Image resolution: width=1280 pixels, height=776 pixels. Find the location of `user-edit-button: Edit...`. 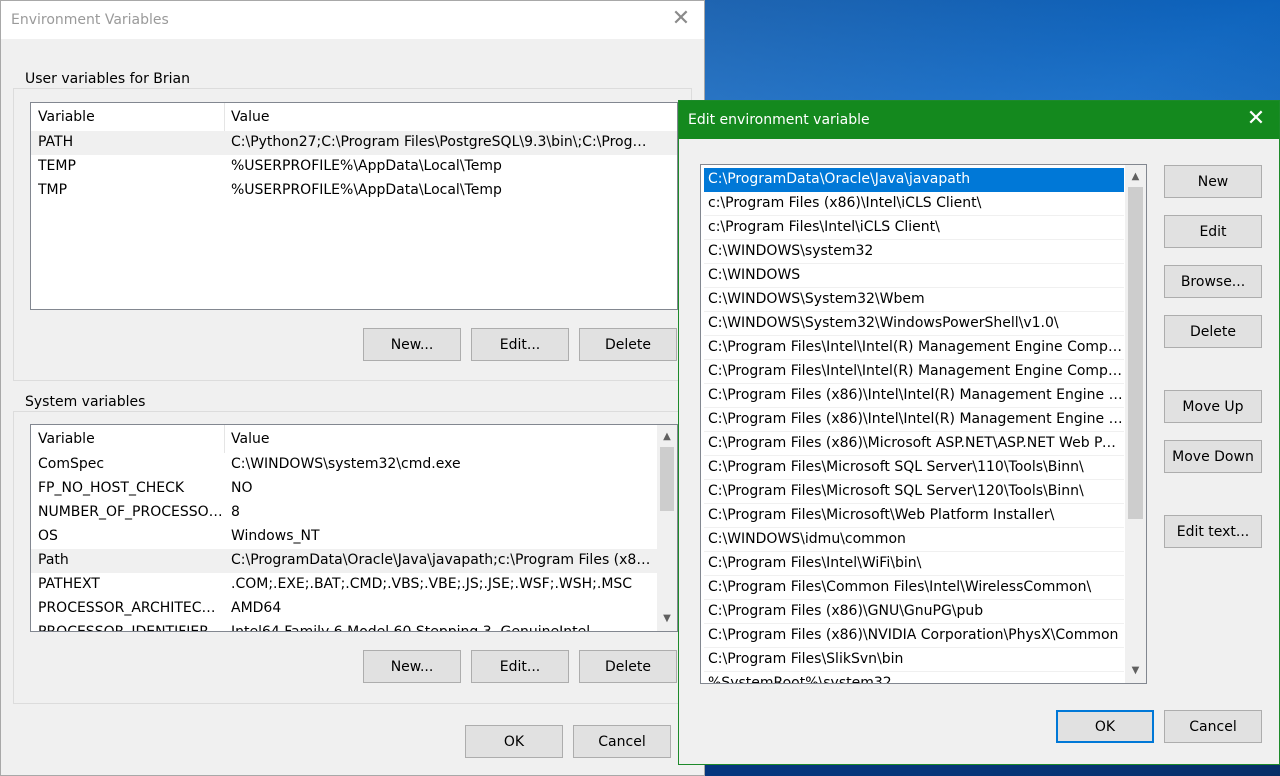

user-edit-button: Edit... is located at coordinates (520, 344).